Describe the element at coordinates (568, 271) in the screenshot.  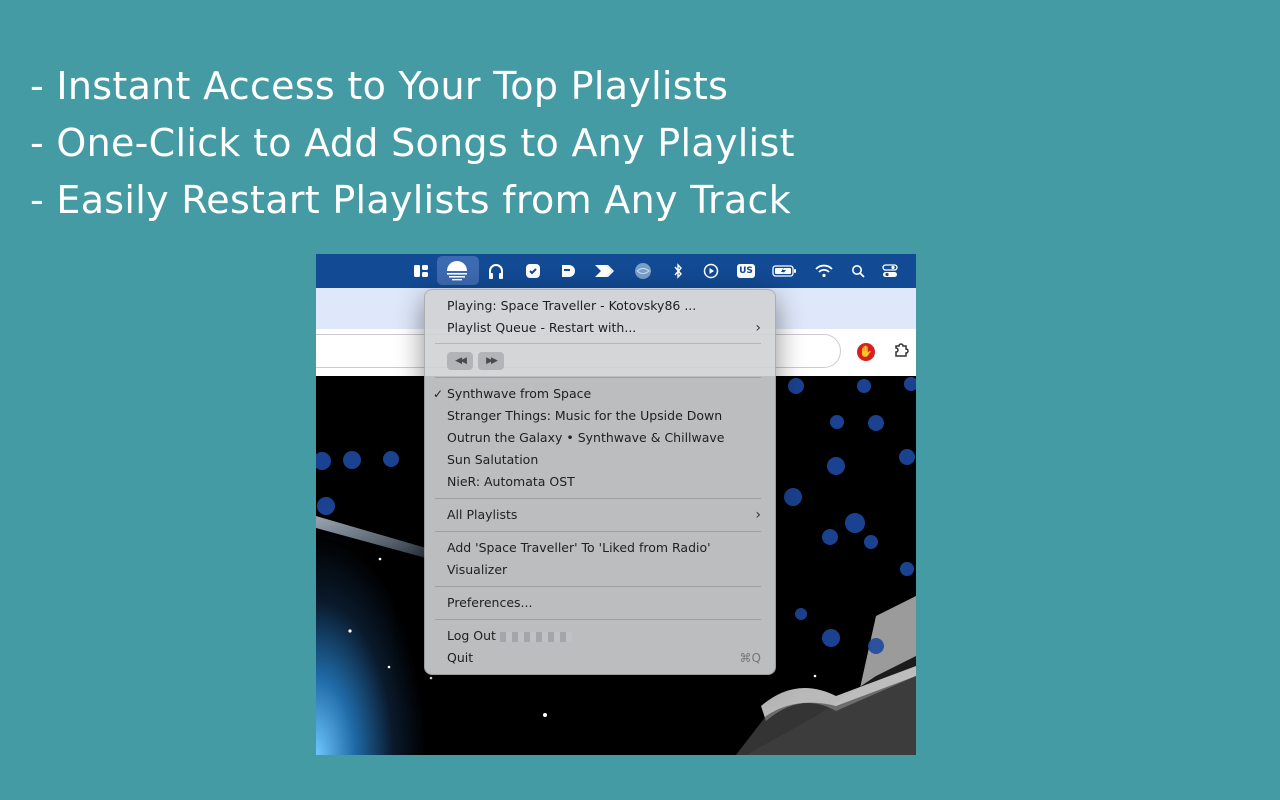
I see `bookmark-icon` at that location.